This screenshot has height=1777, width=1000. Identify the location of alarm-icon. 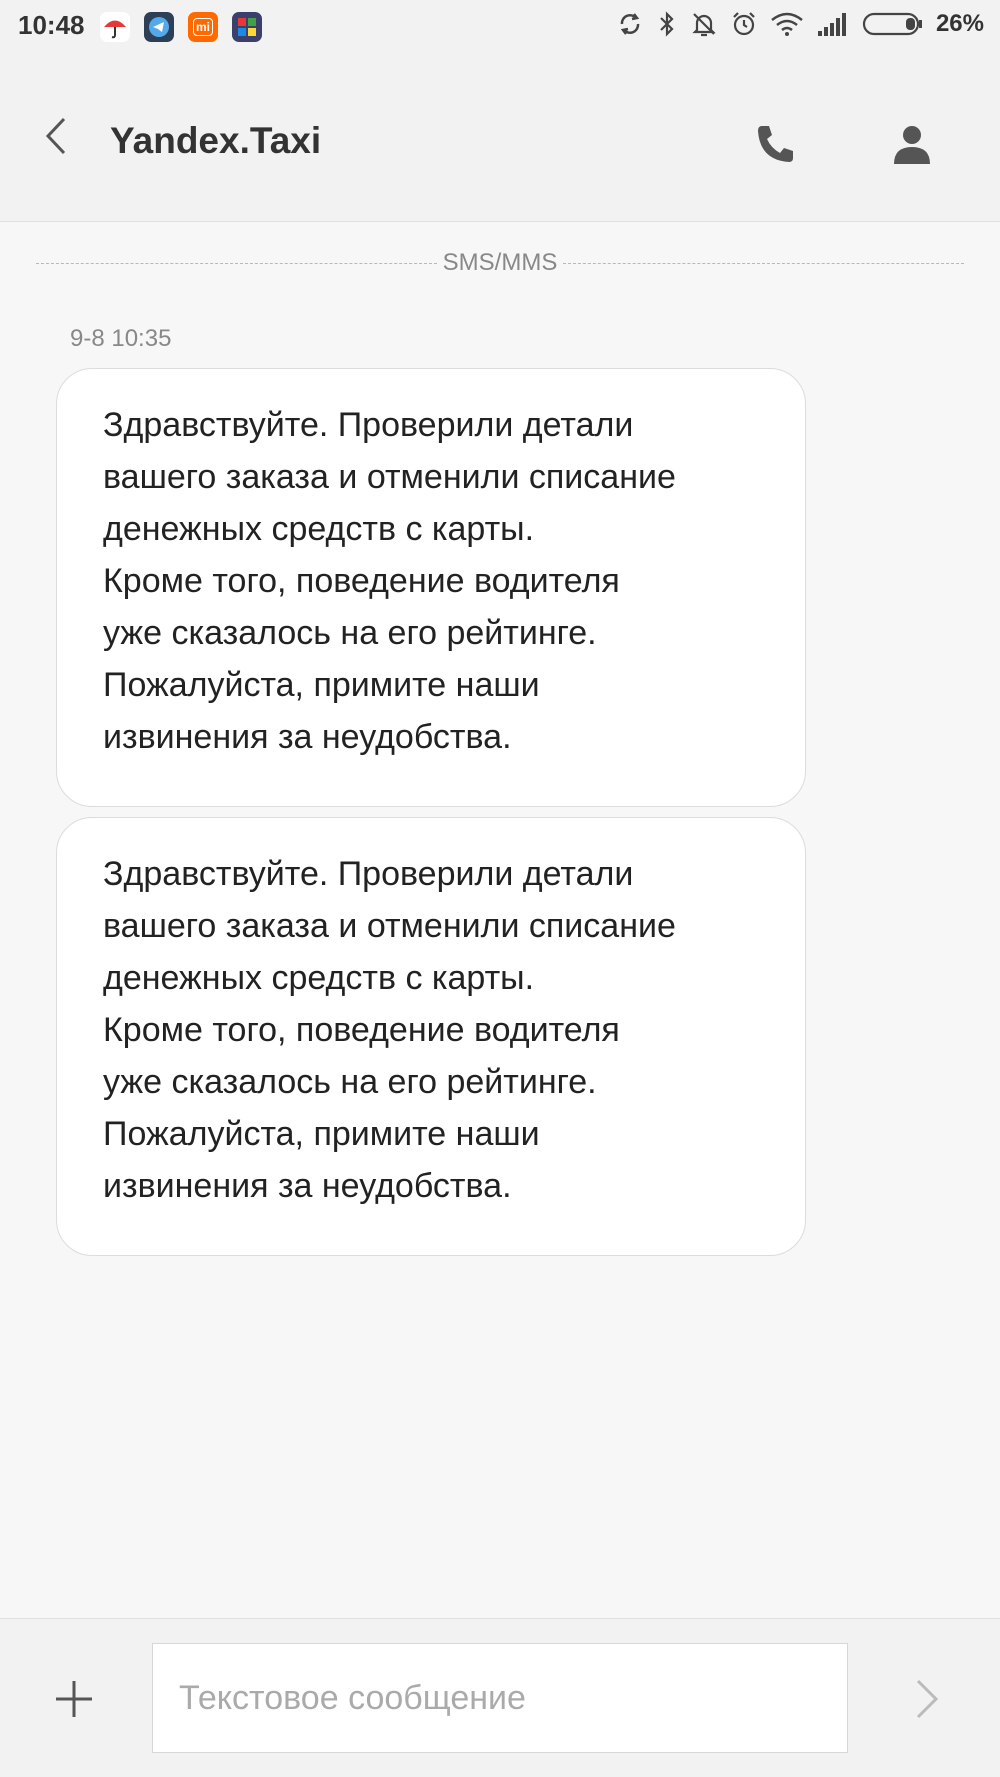
(744, 24).